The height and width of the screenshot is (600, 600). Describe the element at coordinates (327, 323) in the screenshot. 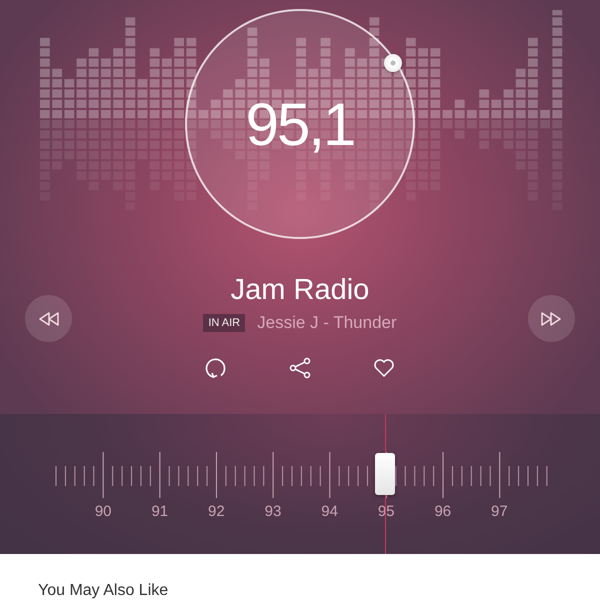

I see `track-title: Jessie J - Thunder` at that location.